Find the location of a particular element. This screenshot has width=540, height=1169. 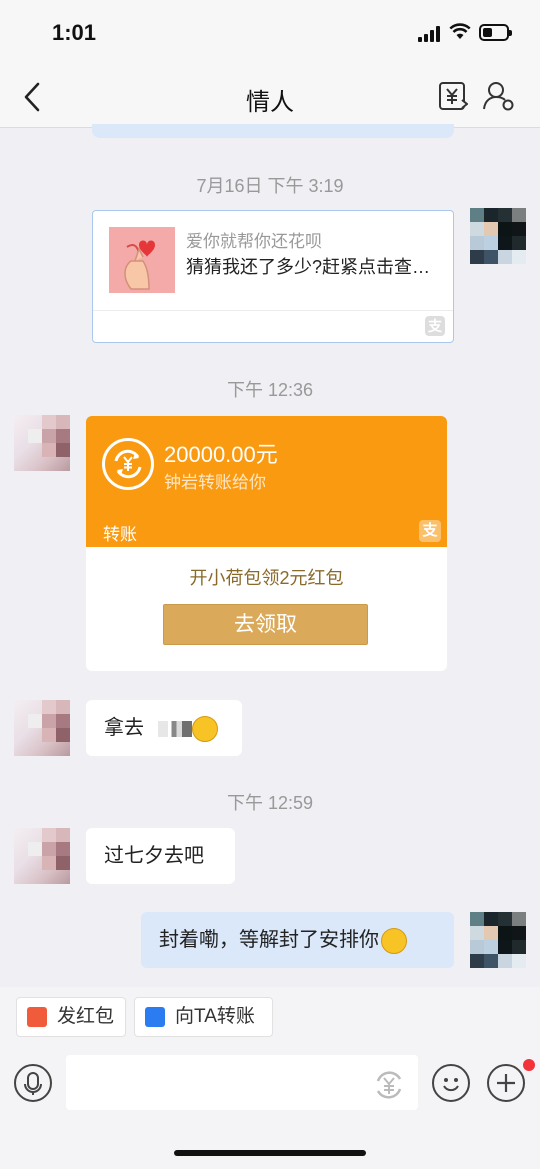

plus-icon is located at coordinates (506, 1083).